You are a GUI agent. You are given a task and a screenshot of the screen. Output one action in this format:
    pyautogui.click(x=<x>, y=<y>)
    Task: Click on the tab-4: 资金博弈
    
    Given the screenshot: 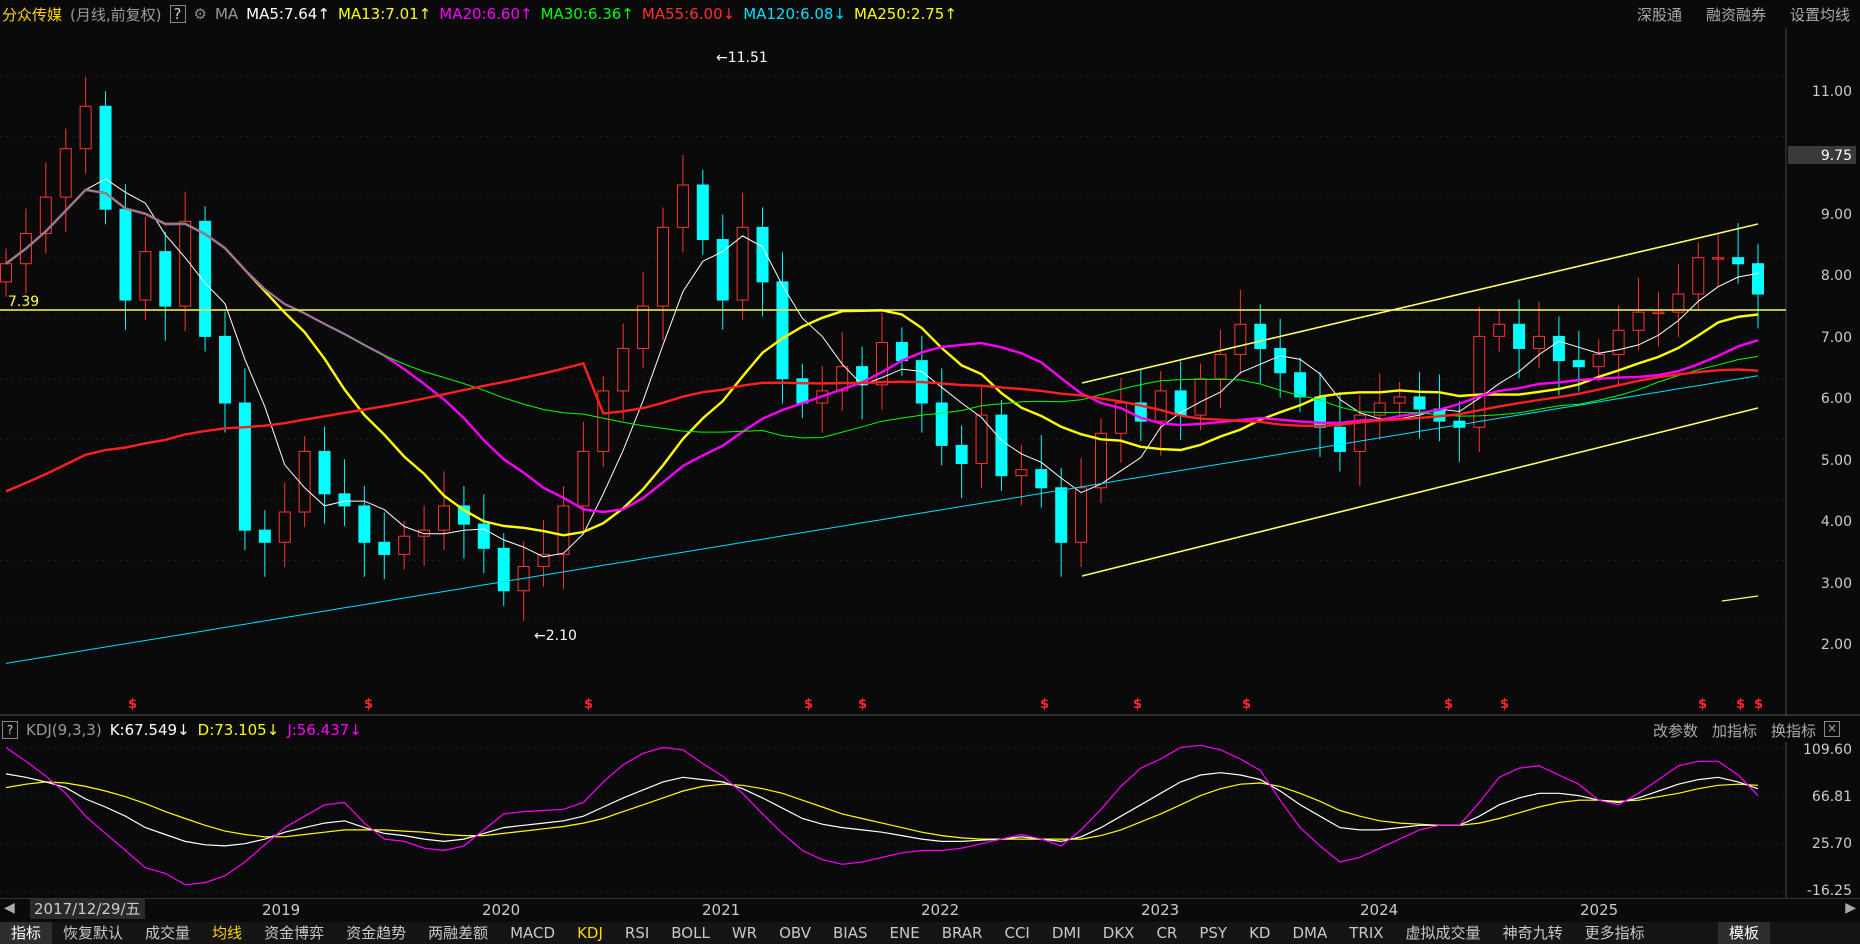 What is the action you would take?
    pyautogui.click(x=294, y=933)
    